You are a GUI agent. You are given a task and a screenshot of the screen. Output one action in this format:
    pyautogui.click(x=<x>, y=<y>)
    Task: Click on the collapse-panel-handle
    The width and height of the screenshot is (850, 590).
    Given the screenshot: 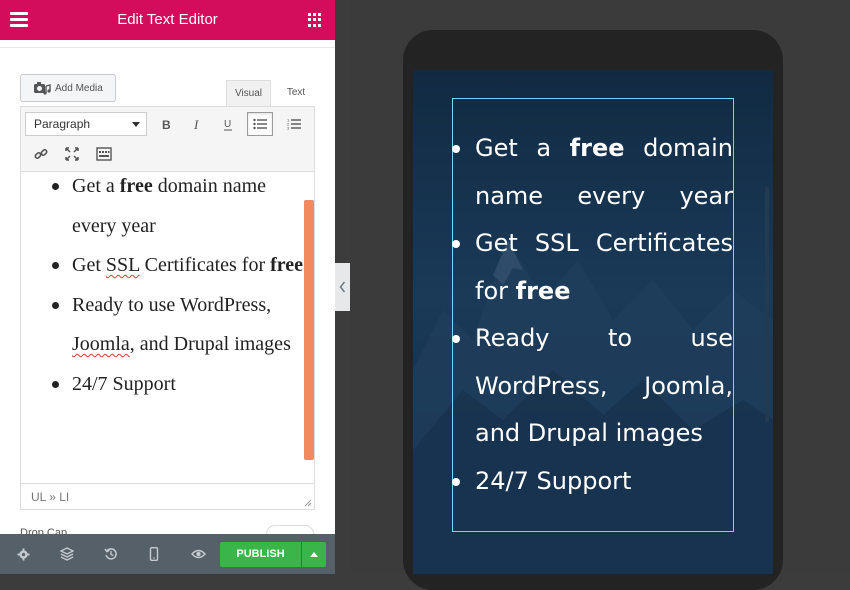 What is the action you would take?
    pyautogui.click(x=342, y=287)
    